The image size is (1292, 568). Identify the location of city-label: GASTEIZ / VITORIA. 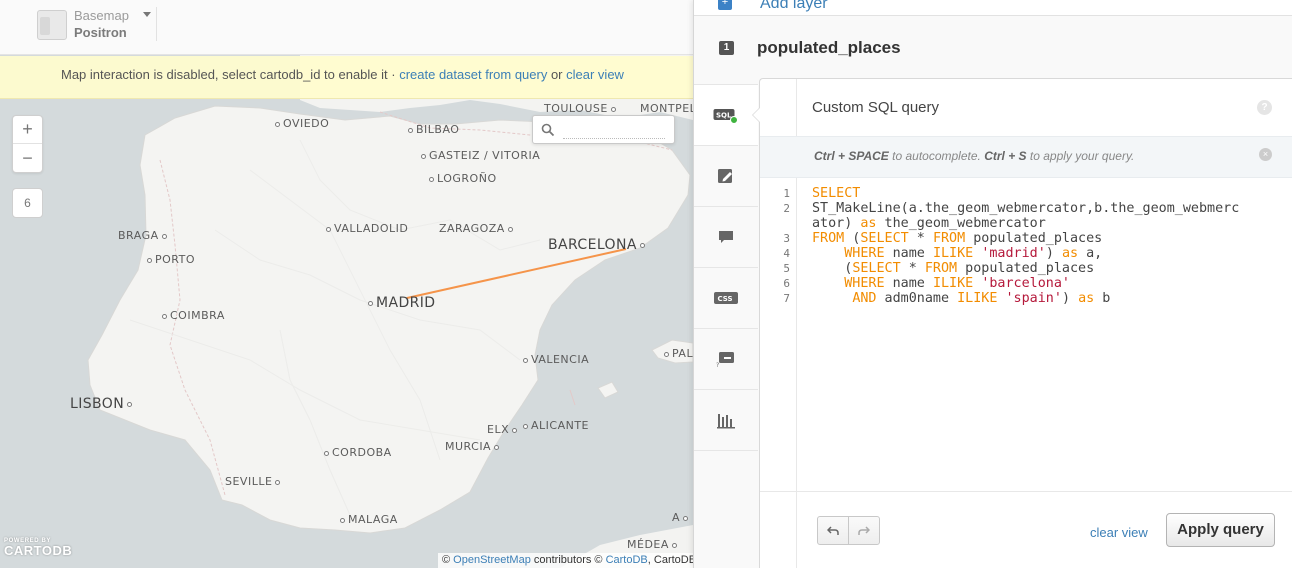
(479, 155).